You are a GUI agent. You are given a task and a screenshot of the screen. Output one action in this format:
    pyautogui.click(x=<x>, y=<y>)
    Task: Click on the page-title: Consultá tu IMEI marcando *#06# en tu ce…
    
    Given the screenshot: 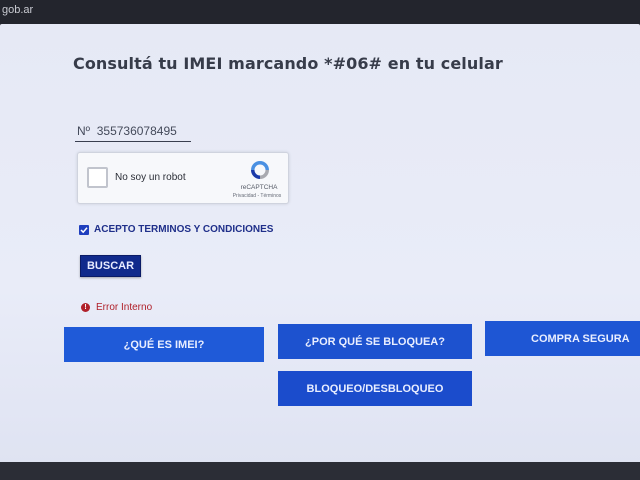 What is the action you would take?
    pyautogui.click(x=288, y=63)
    